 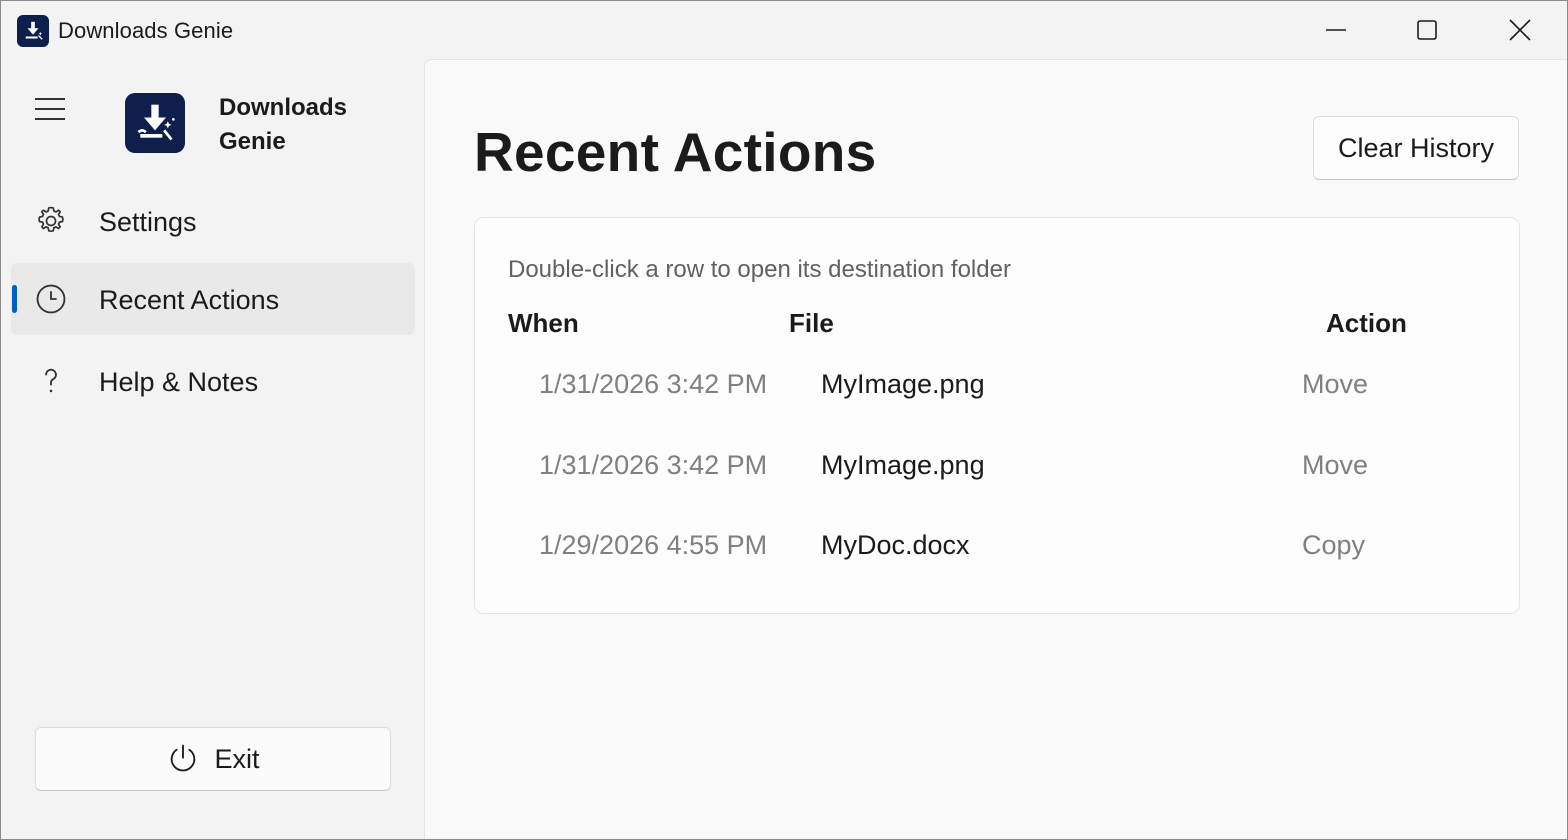 What do you see at coordinates (51, 381) in the screenshot?
I see `question-icon` at bounding box center [51, 381].